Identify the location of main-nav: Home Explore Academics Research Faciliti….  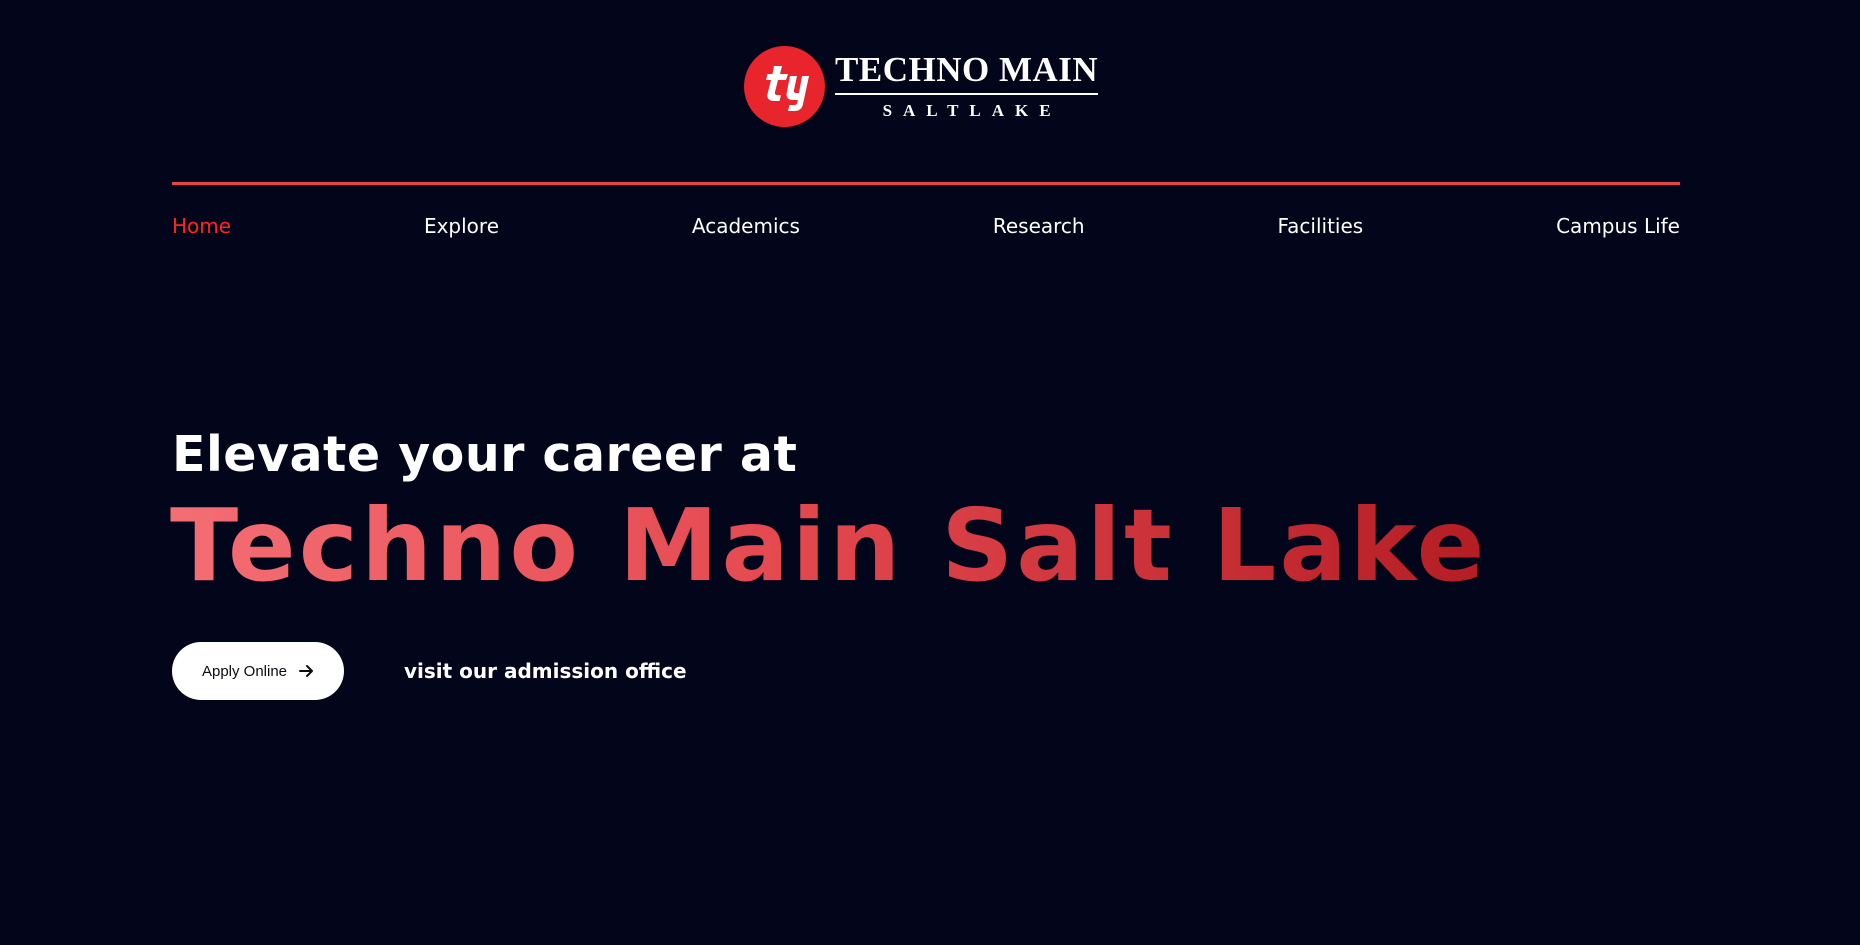
(926, 226).